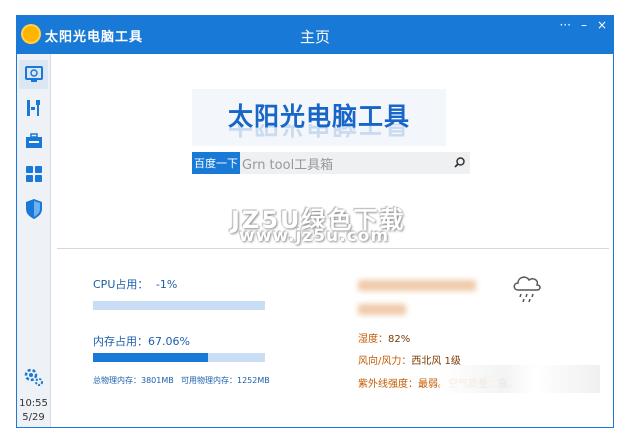 The image size is (636, 442). Describe the element at coordinates (417, 285) in the screenshot. I see `weather-city-blurred` at that location.